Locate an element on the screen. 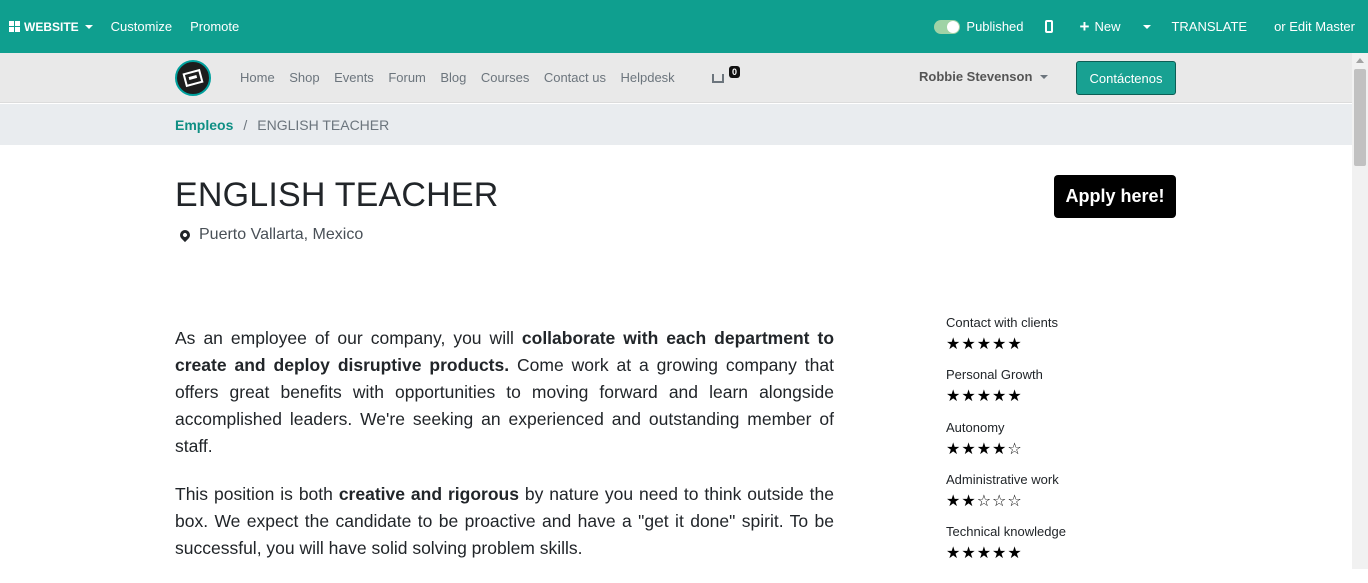  logo-mark-icon is located at coordinates (193, 78).